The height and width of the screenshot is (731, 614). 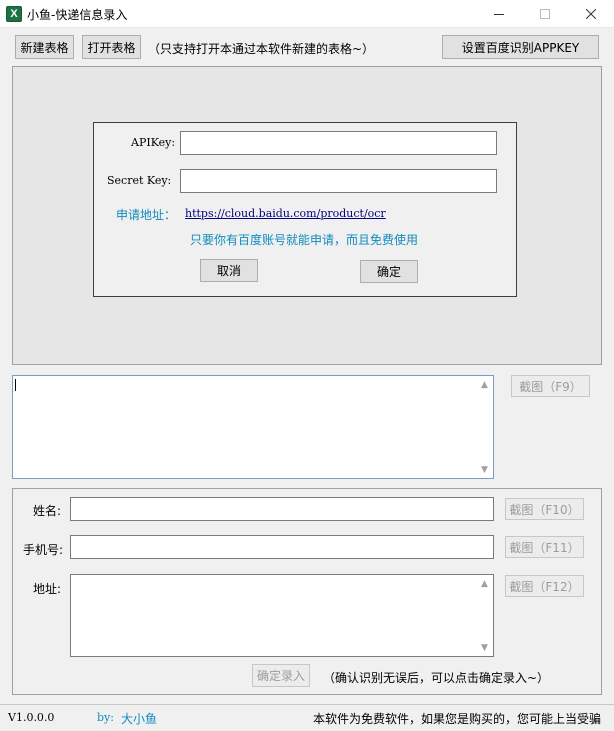 What do you see at coordinates (229, 270) in the screenshot?
I see `cancel-button: 取消` at bounding box center [229, 270].